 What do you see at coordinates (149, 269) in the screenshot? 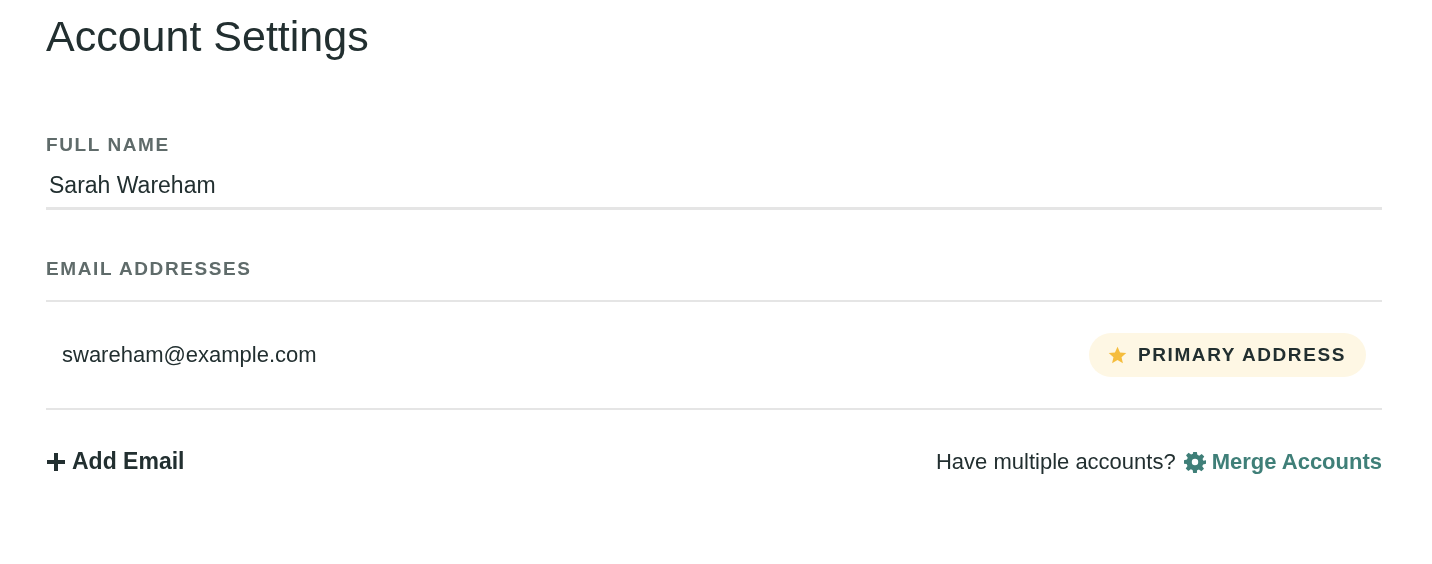
I see `section-label: EMAIL ADDRESSES` at bounding box center [149, 269].